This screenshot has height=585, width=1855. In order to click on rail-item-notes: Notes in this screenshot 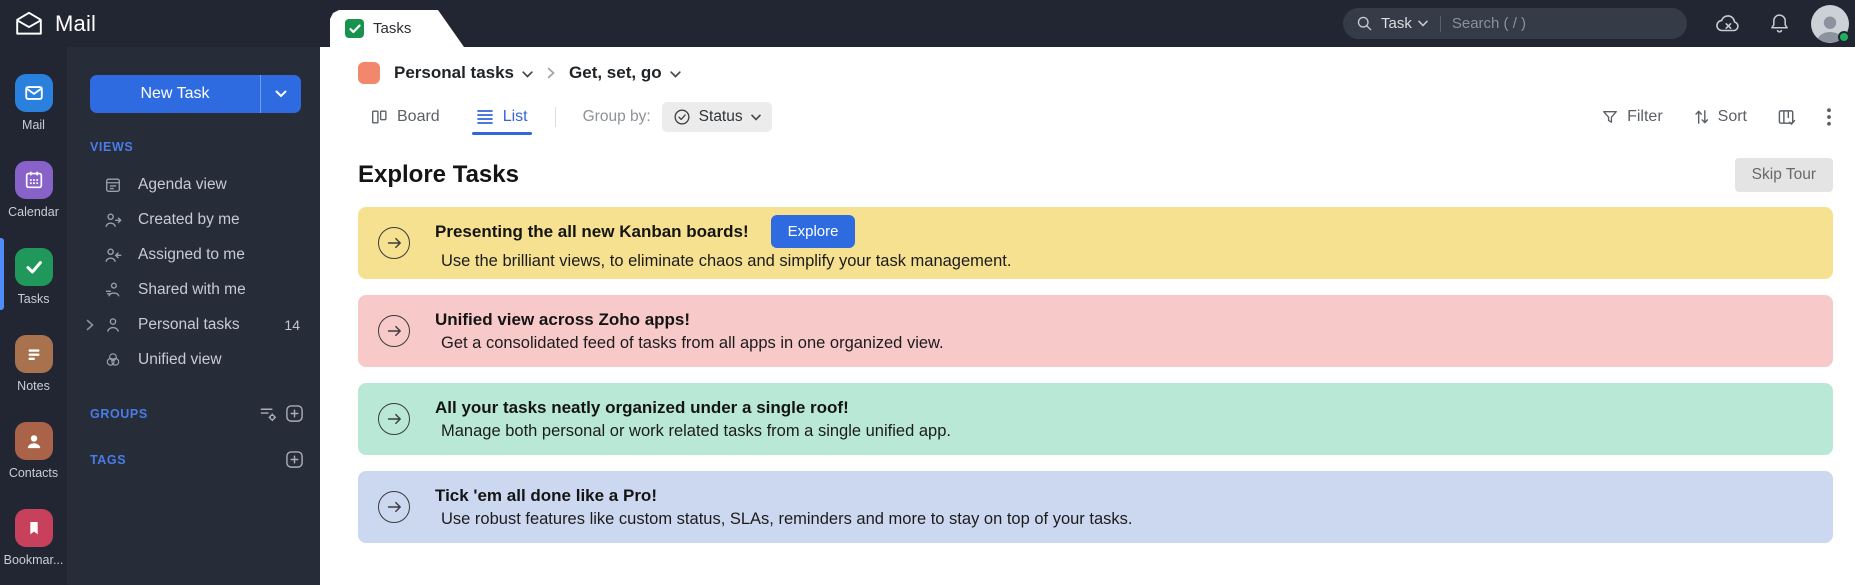, I will do `click(33, 364)`.